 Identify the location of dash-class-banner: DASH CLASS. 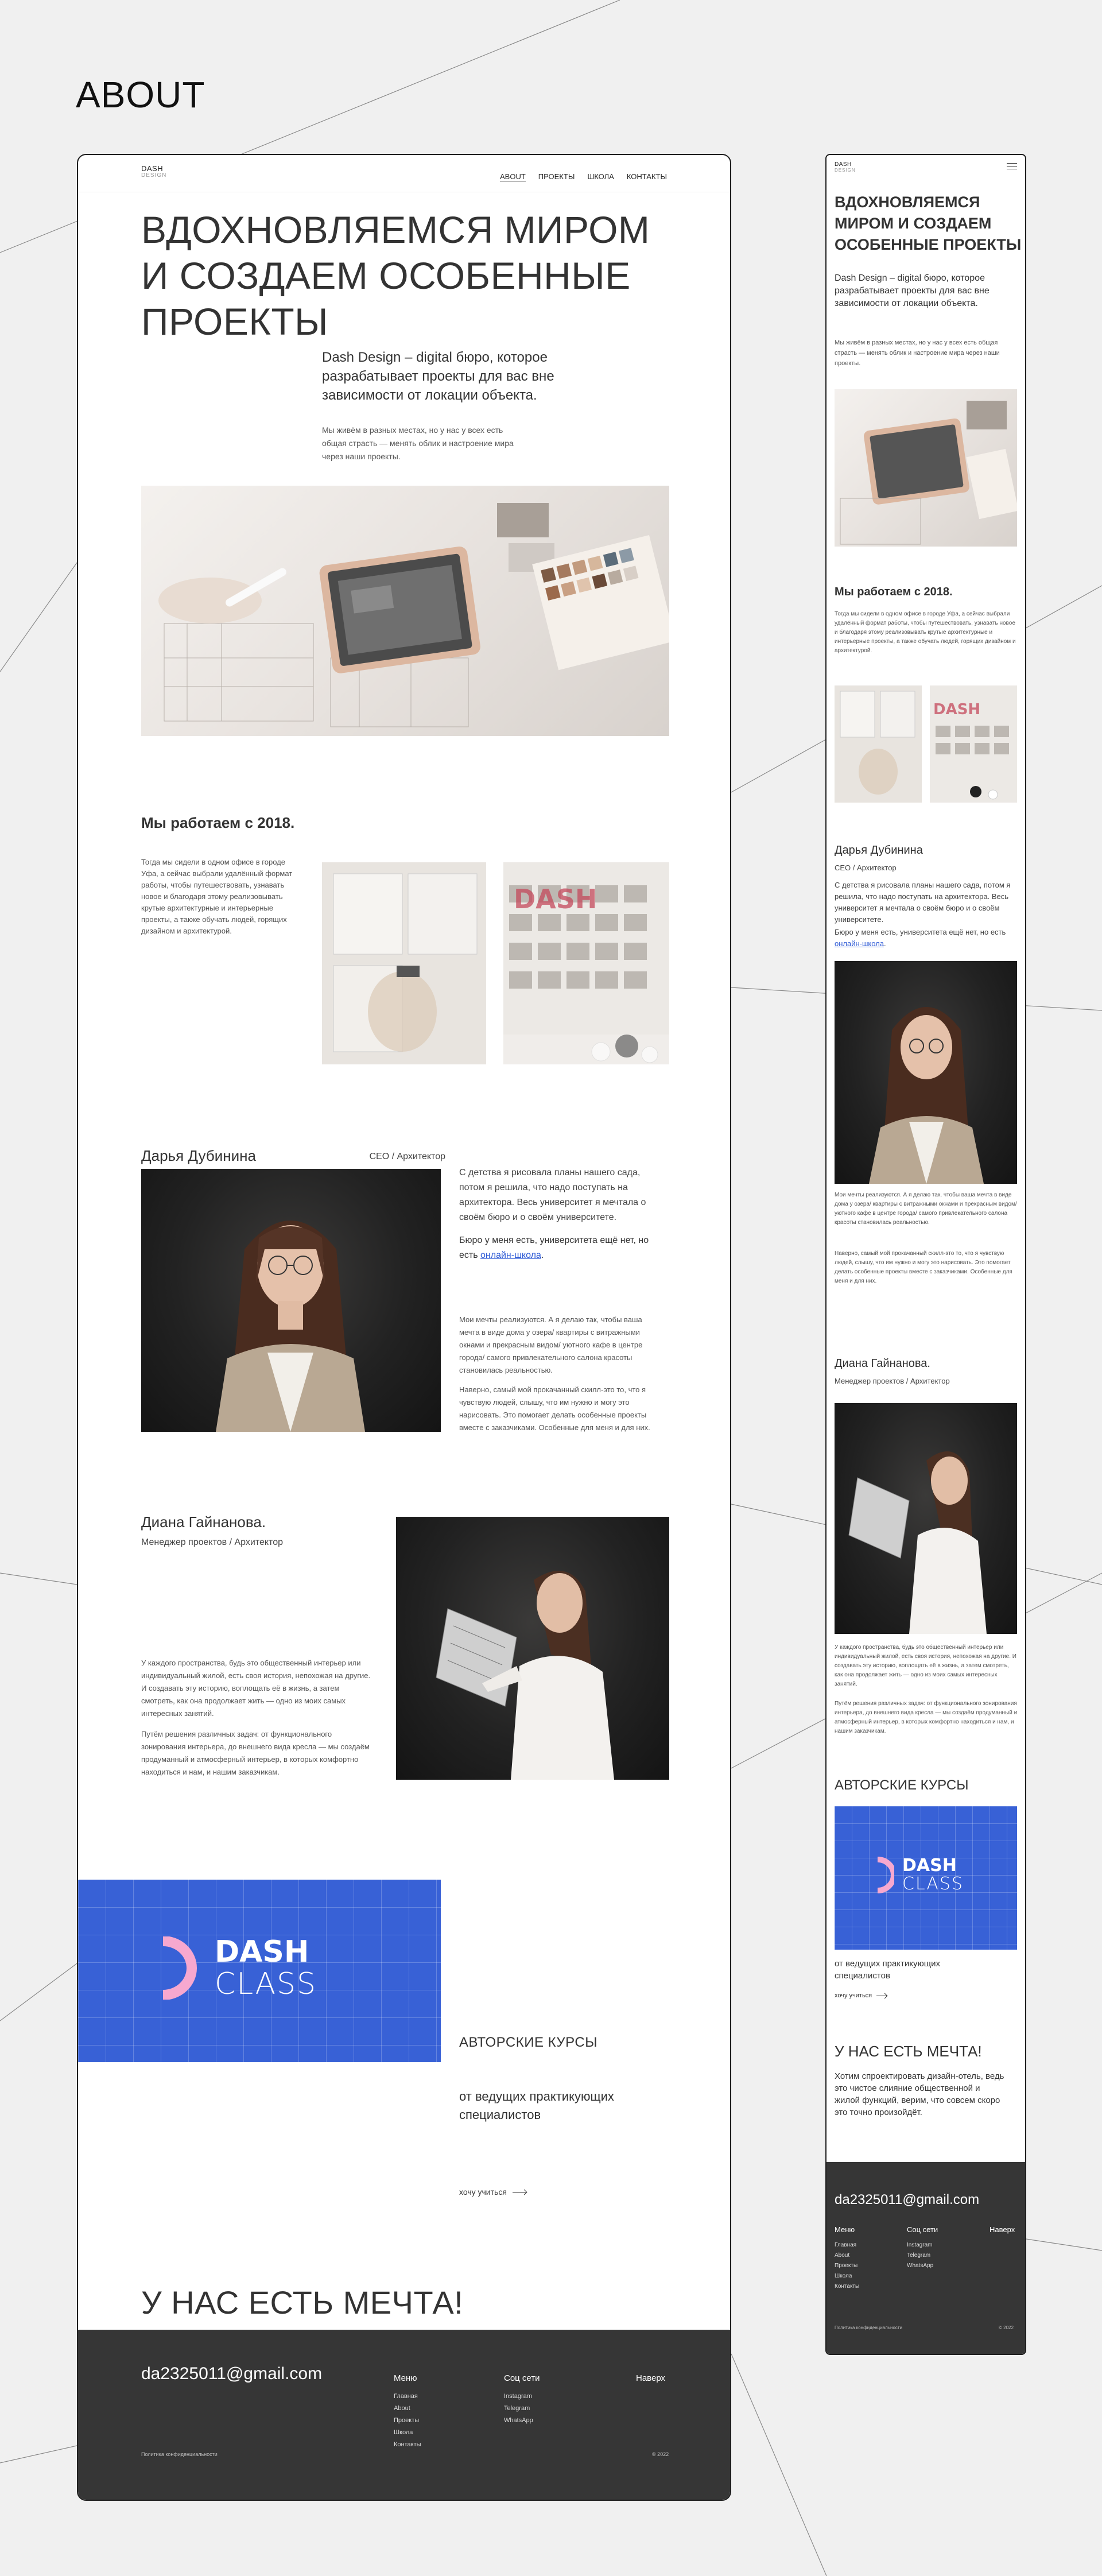
(259, 1971).